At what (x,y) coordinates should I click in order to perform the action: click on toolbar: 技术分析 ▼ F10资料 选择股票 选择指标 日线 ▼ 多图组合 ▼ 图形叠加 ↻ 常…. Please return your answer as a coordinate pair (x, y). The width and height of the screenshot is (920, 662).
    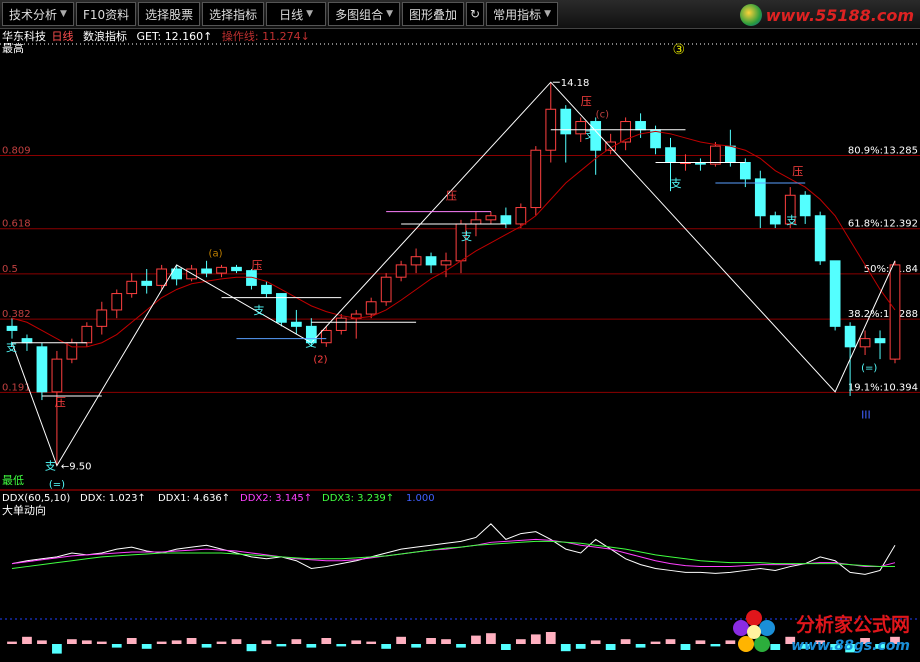
    Looking at the image, I should click on (460, 14).